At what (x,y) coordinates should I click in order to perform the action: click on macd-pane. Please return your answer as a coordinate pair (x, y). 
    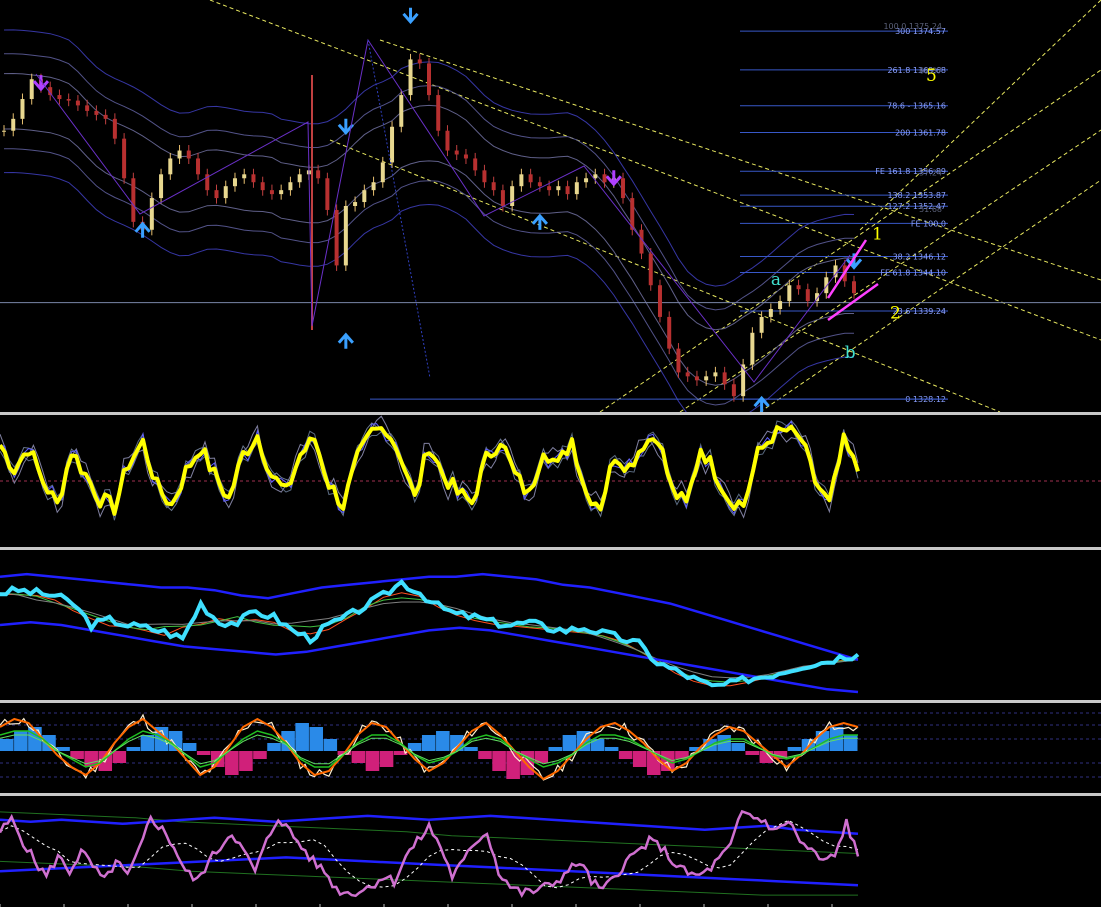
    Looking at the image, I should click on (550, 748).